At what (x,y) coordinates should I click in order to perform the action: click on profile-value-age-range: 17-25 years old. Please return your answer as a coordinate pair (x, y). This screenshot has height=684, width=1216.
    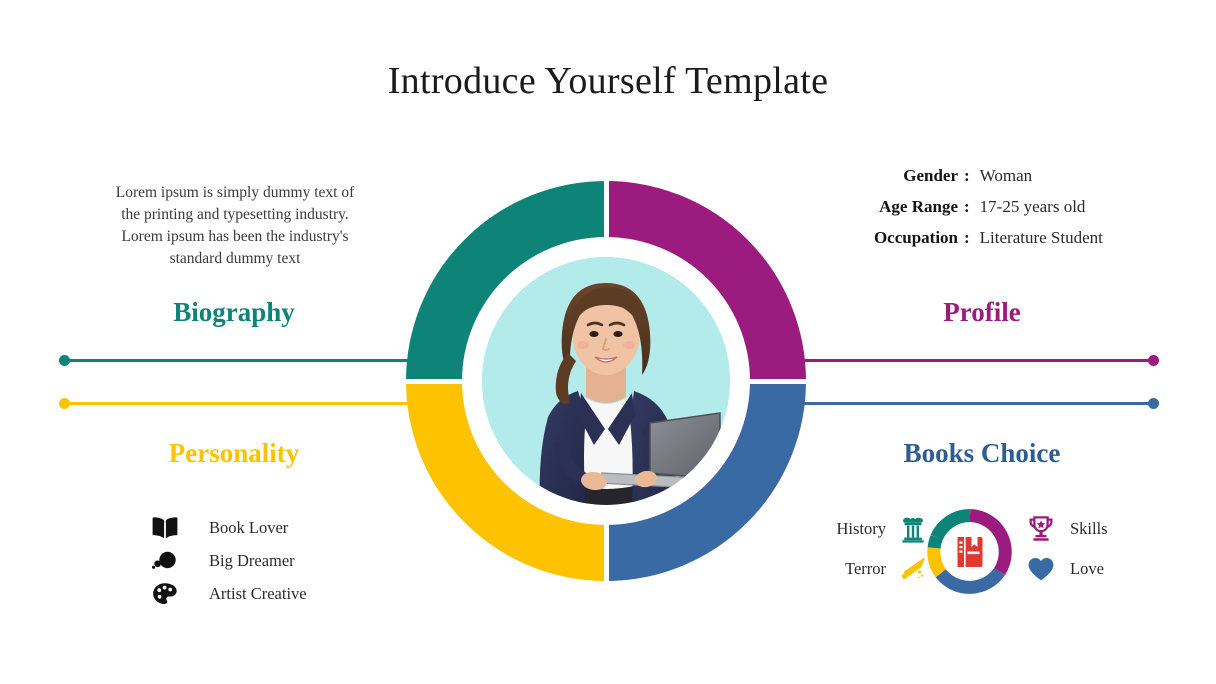
    Looking at the image, I should click on (1032, 206).